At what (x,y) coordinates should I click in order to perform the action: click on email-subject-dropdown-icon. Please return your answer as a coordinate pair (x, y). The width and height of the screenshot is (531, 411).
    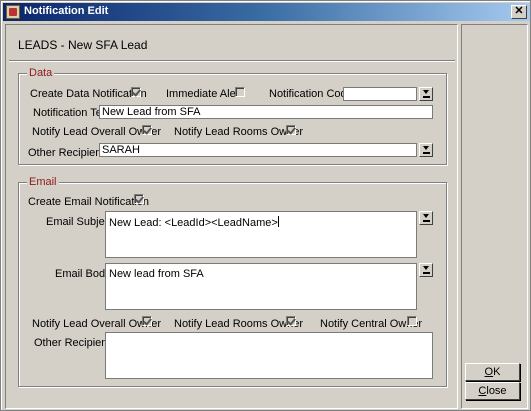
    Looking at the image, I should click on (426, 218).